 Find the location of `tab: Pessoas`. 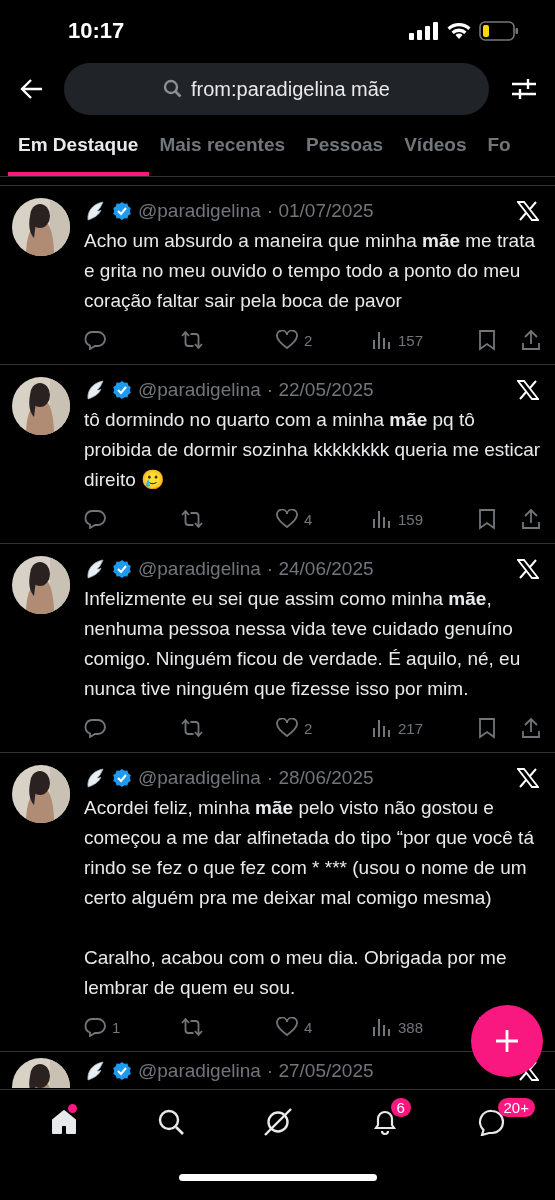

tab: Pessoas is located at coordinates (345, 147).